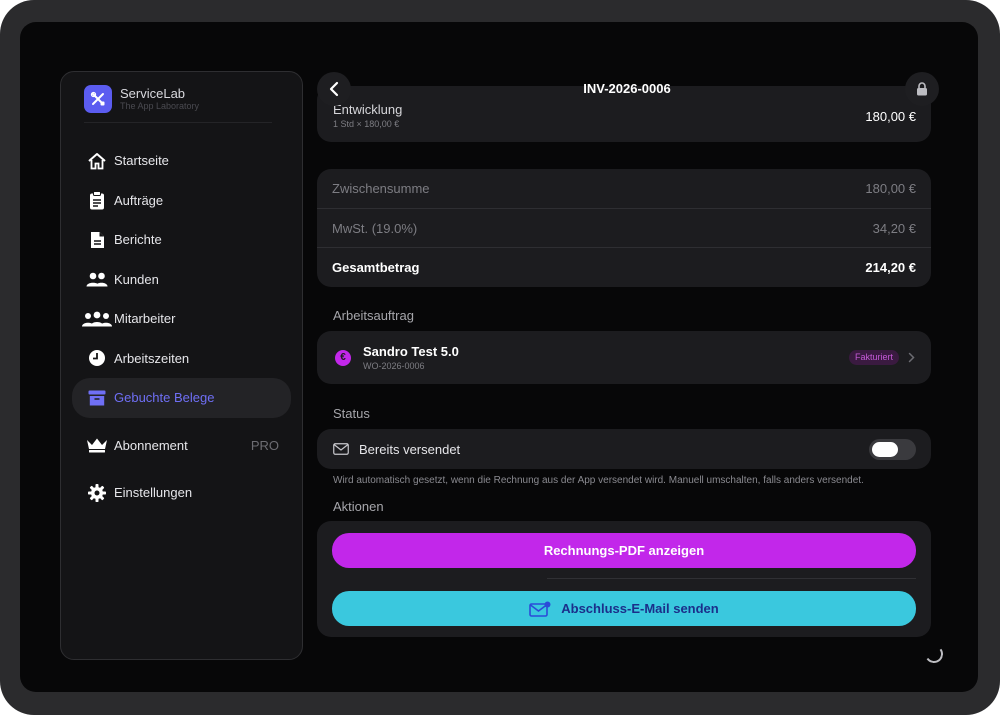 This screenshot has height=715, width=1000. I want to click on sent-toggle, so click(892, 449).